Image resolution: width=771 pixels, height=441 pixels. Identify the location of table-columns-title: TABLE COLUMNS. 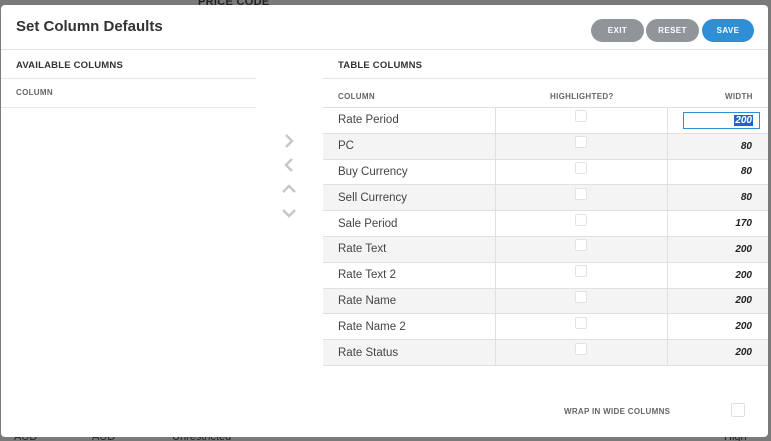
(380, 65).